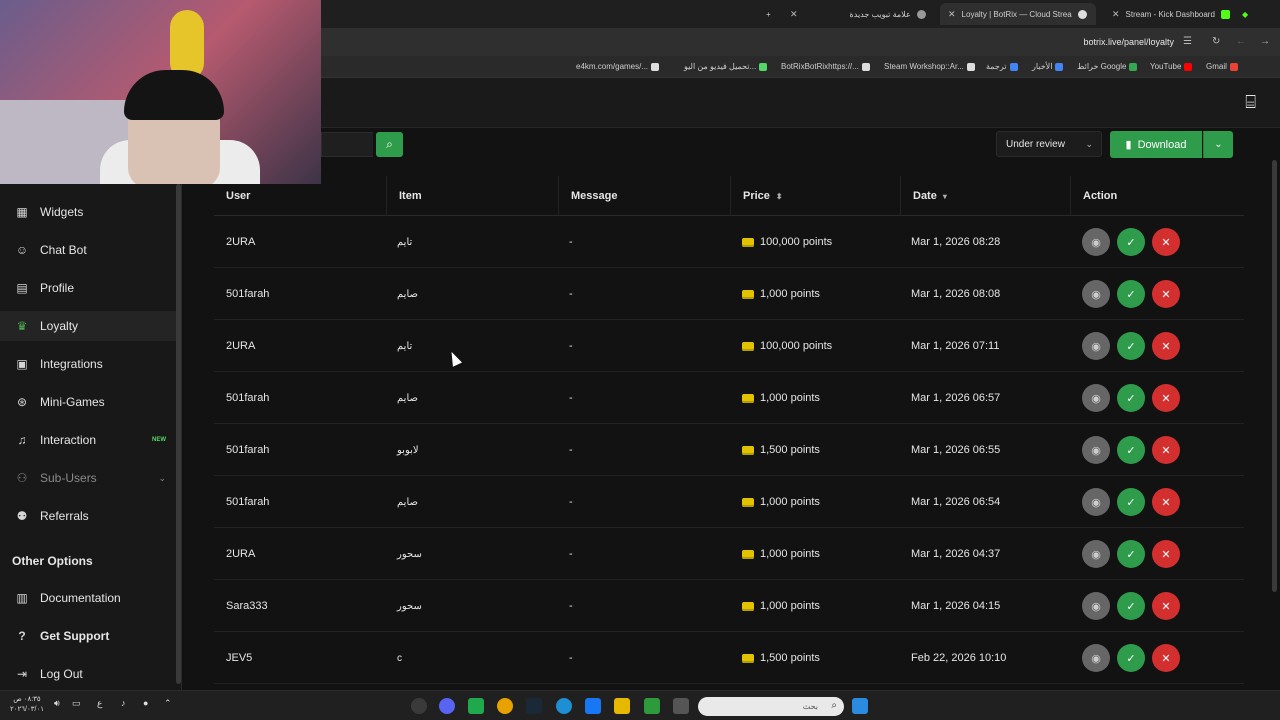  I want to click on sidebar-item-integrations: ▣ Integrations, so click(88, 364).